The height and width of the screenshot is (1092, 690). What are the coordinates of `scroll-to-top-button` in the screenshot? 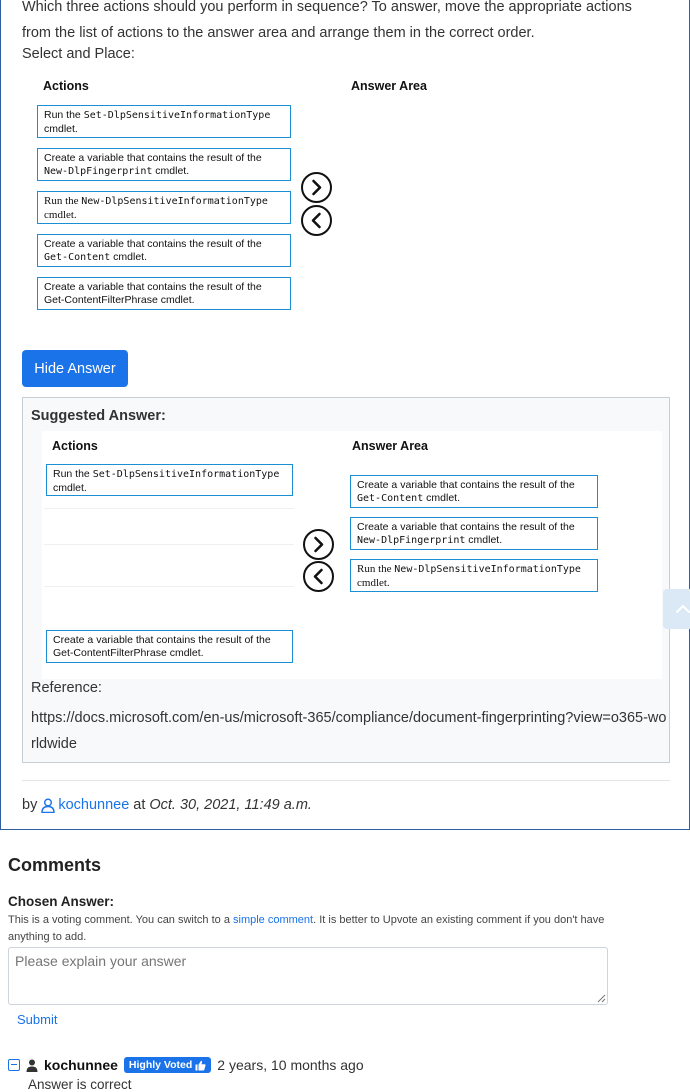 It's located at (676, 609).